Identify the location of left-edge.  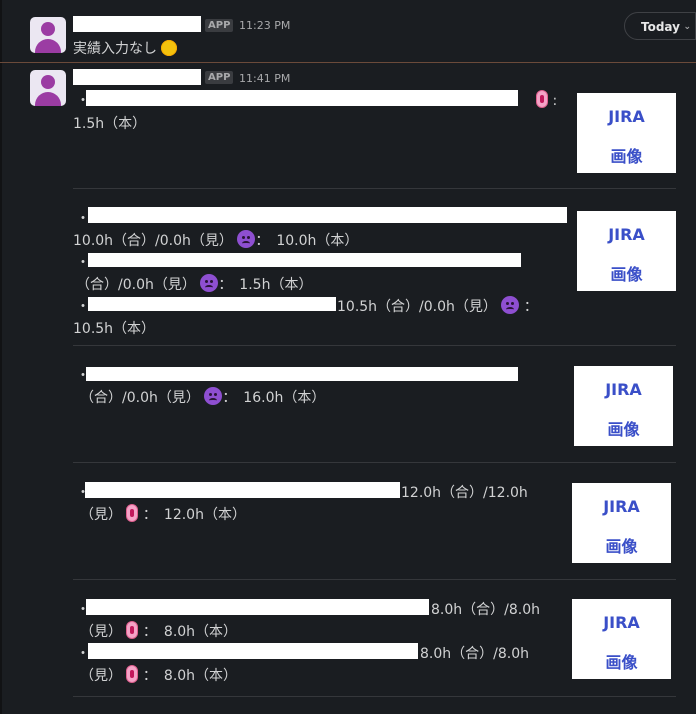
(1, 357).